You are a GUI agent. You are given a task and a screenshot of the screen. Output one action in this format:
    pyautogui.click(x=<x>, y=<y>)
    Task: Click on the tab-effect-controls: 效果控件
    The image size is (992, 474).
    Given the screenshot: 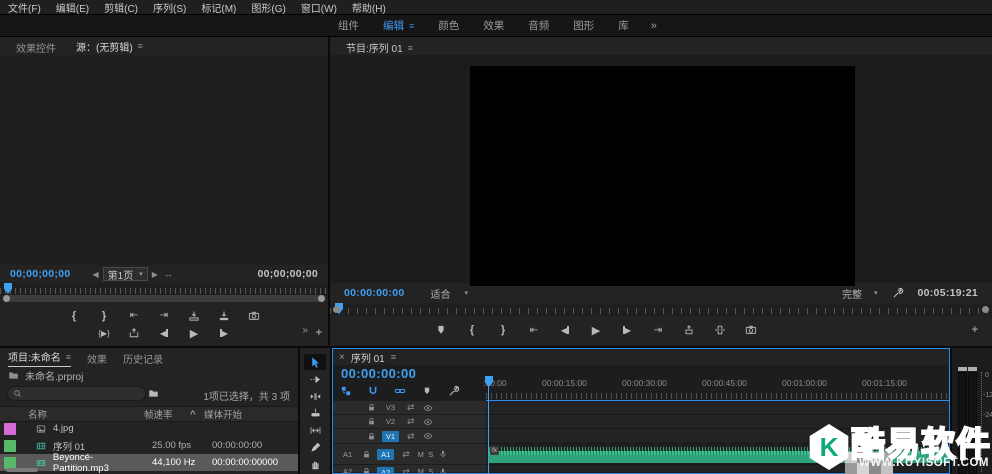 What is the action you would take?
    pyautogui.click(x=36, y=46)
    